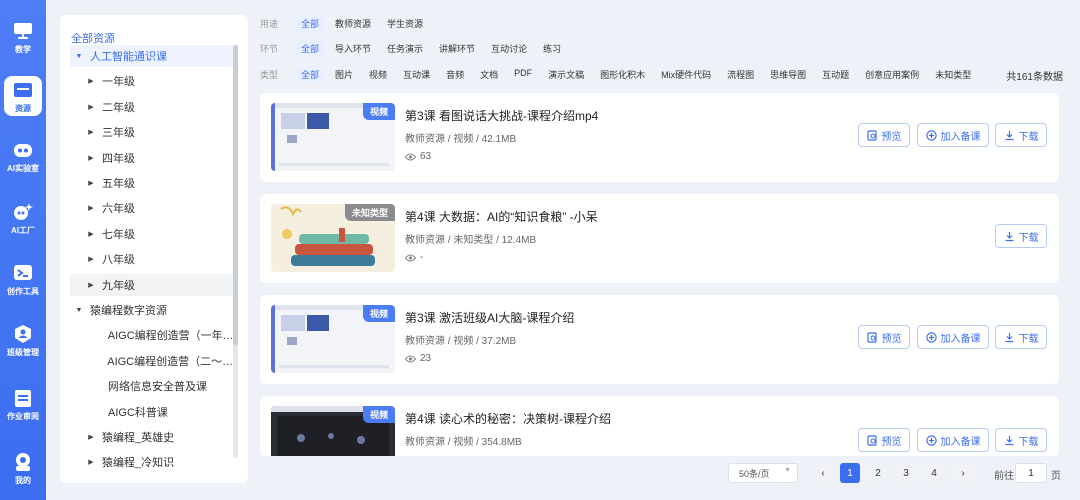  I want to click on tree-node: ▼ 猿编程数字资源, so click(153, 310).